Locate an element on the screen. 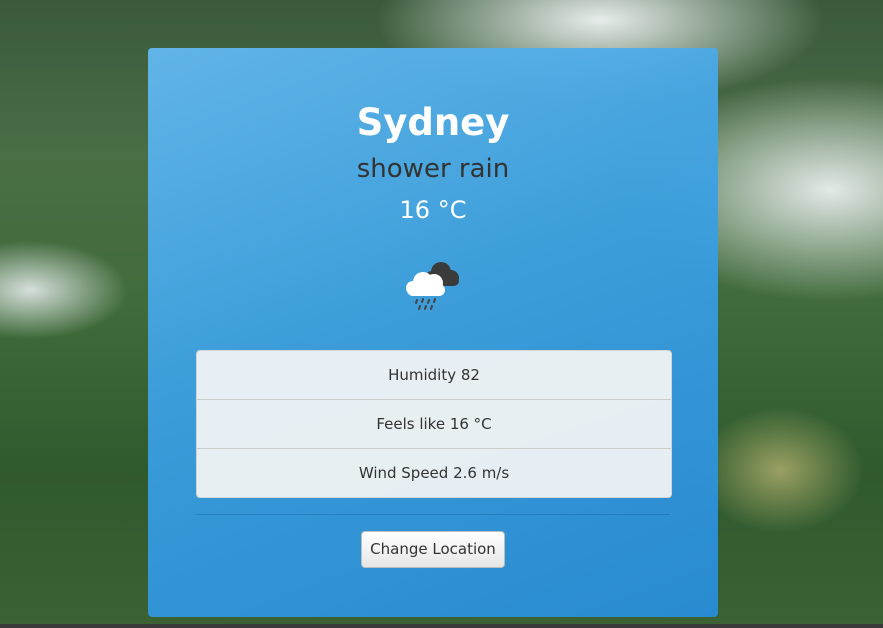 The height and width of the screenshot is (628, 883). city-name: Sydney is located at coordinates (433, 122).